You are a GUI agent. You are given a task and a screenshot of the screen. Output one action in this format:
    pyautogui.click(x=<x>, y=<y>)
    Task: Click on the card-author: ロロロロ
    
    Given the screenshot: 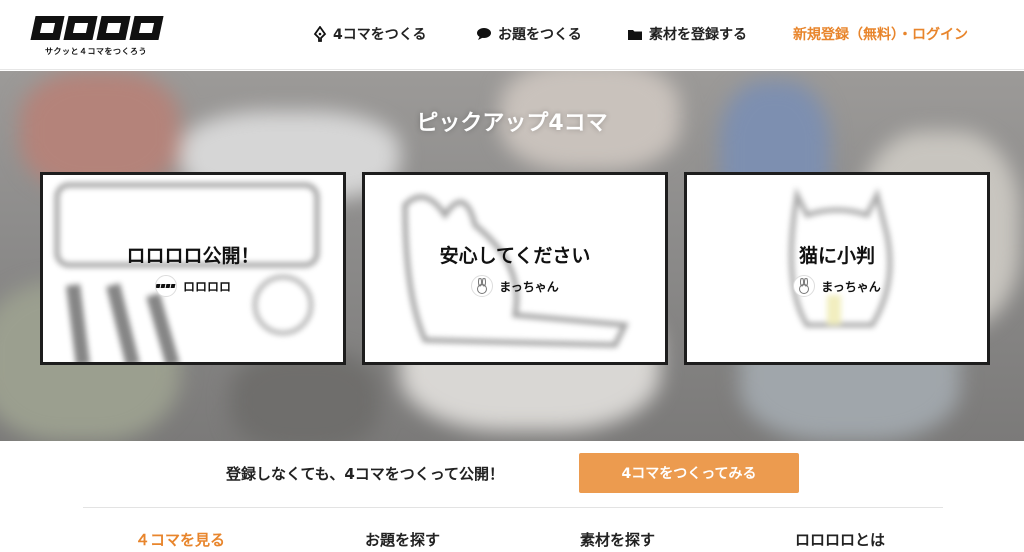 What is the action you would take?
    pyautogui.click(x=193, y=286)
    